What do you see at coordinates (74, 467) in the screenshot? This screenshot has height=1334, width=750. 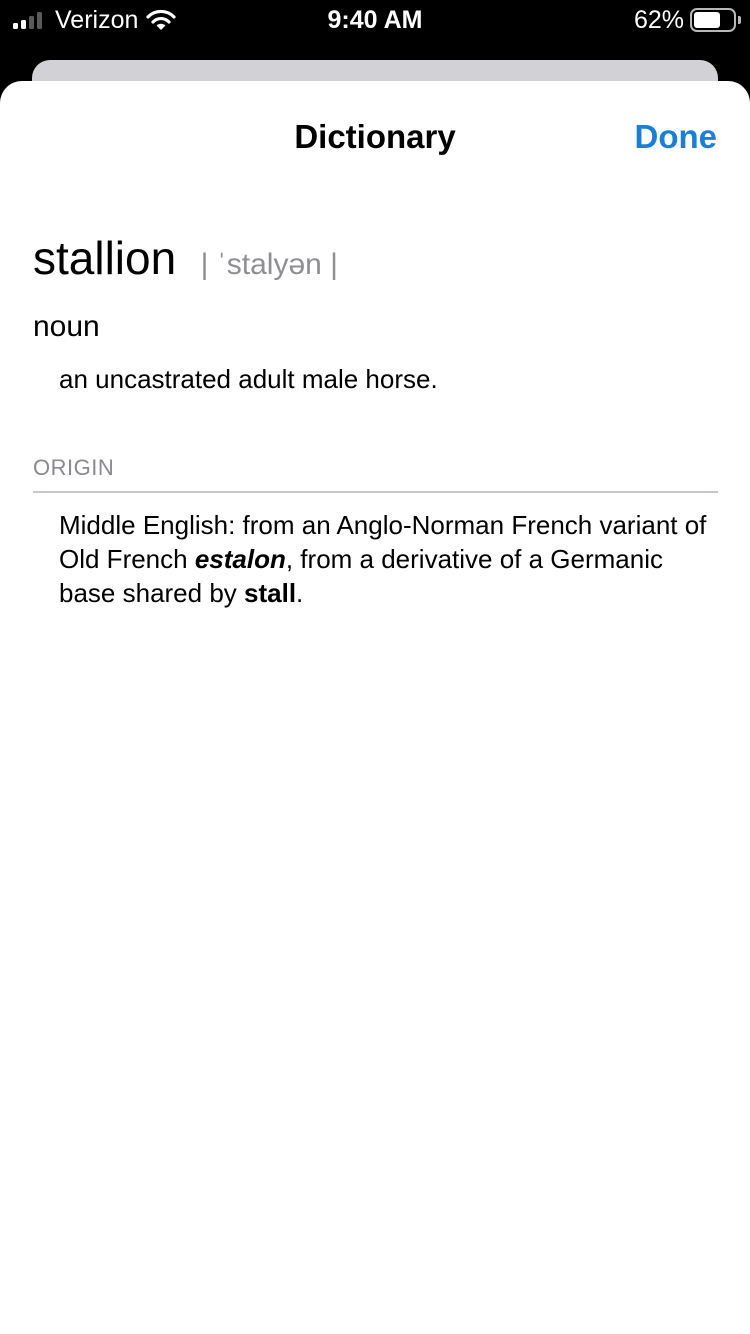 I see `origin-label: ORIGIN` at bounding box center [74, 467].